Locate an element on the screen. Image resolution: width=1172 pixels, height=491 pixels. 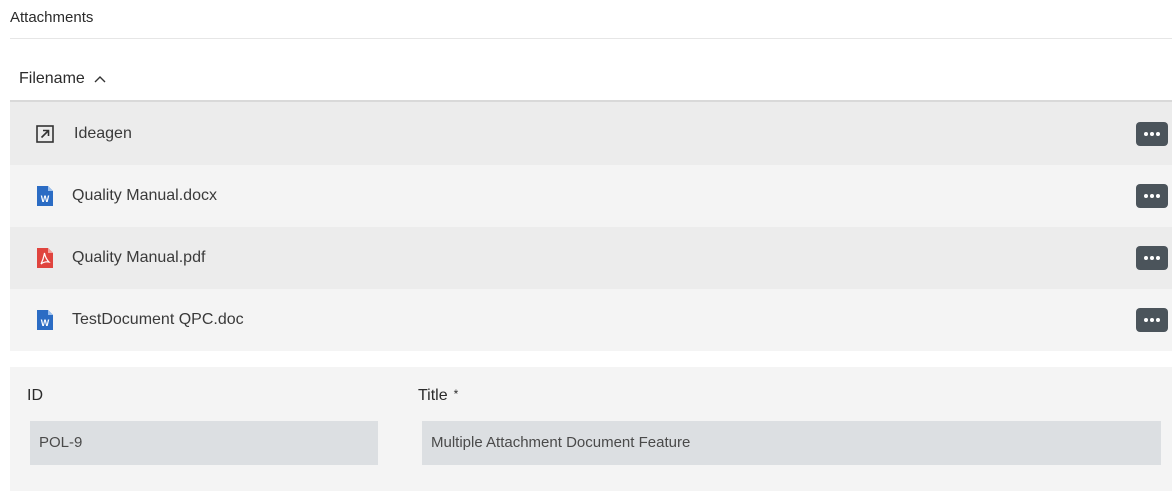
external-link-icon is located at coordinates (45, 134).